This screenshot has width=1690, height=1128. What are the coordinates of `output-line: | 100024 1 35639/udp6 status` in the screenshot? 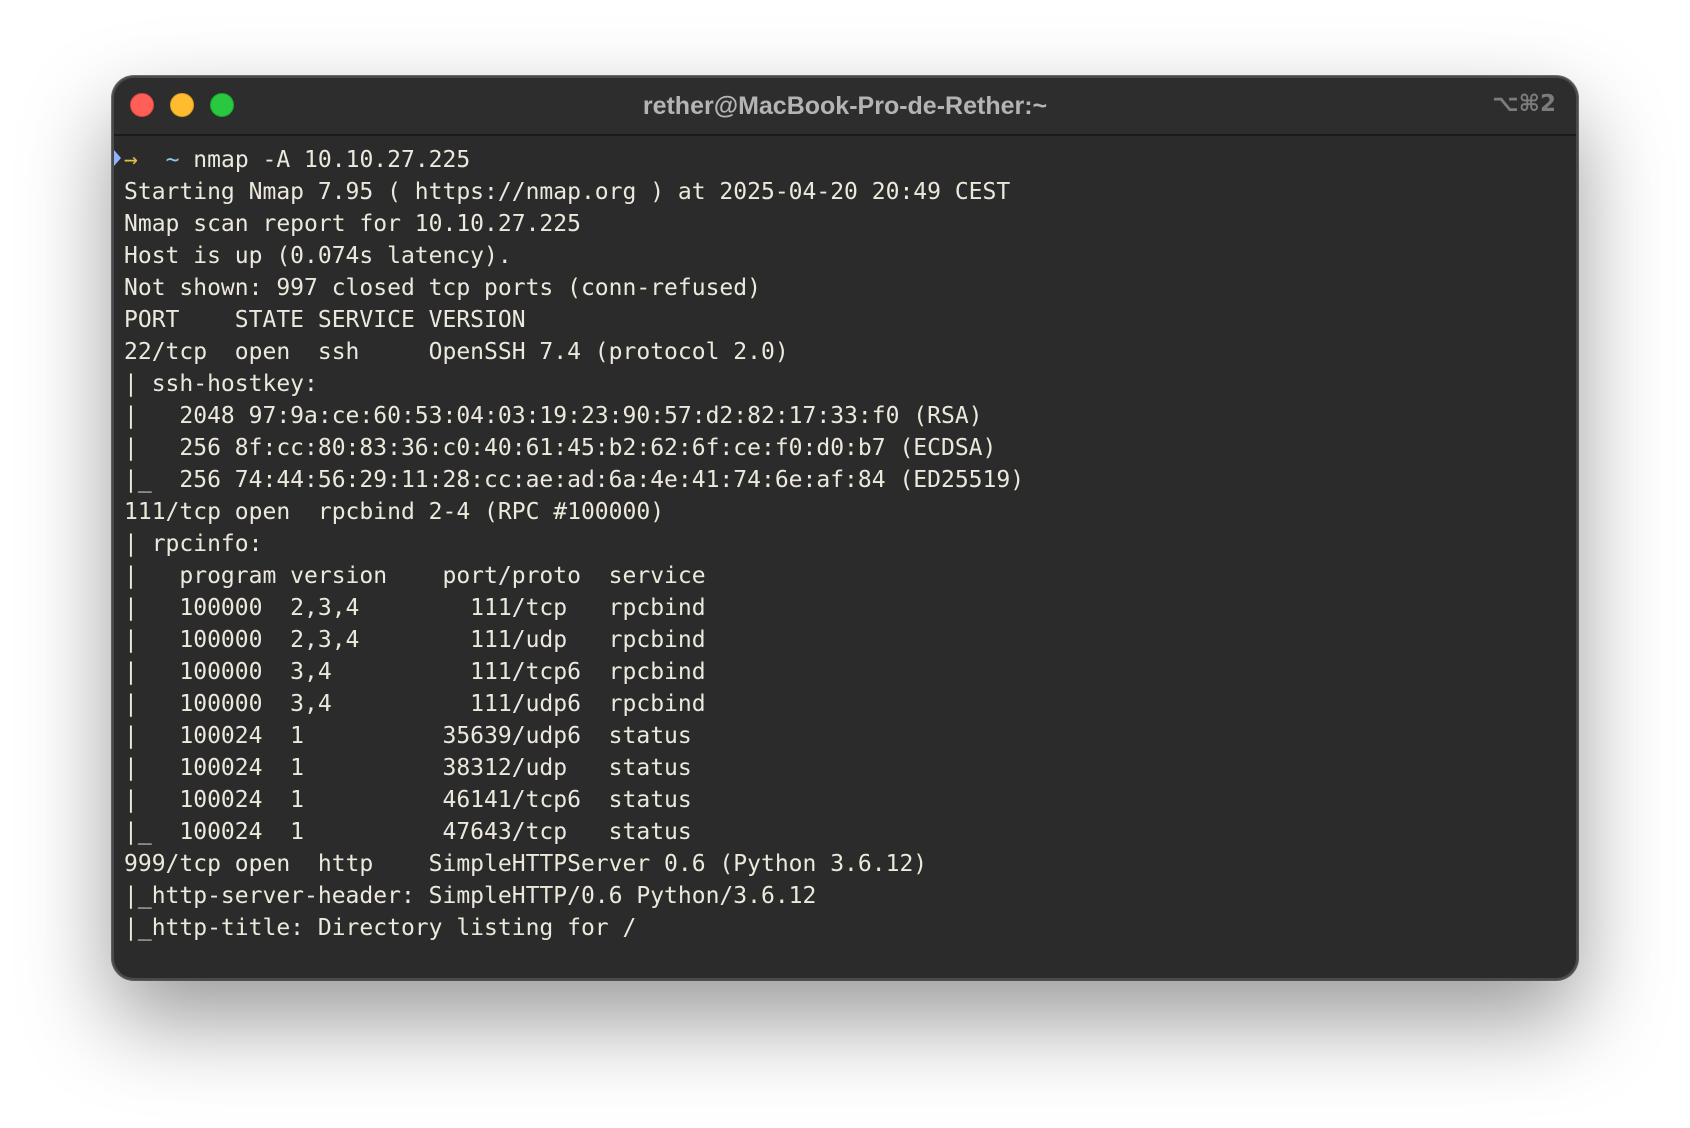 It's located at (408, 736).